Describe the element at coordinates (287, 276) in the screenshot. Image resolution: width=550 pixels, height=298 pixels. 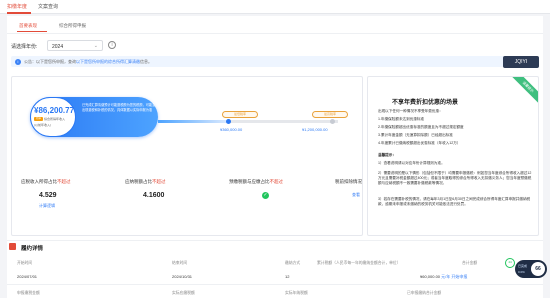
I see `table-cell: 12` at that location.